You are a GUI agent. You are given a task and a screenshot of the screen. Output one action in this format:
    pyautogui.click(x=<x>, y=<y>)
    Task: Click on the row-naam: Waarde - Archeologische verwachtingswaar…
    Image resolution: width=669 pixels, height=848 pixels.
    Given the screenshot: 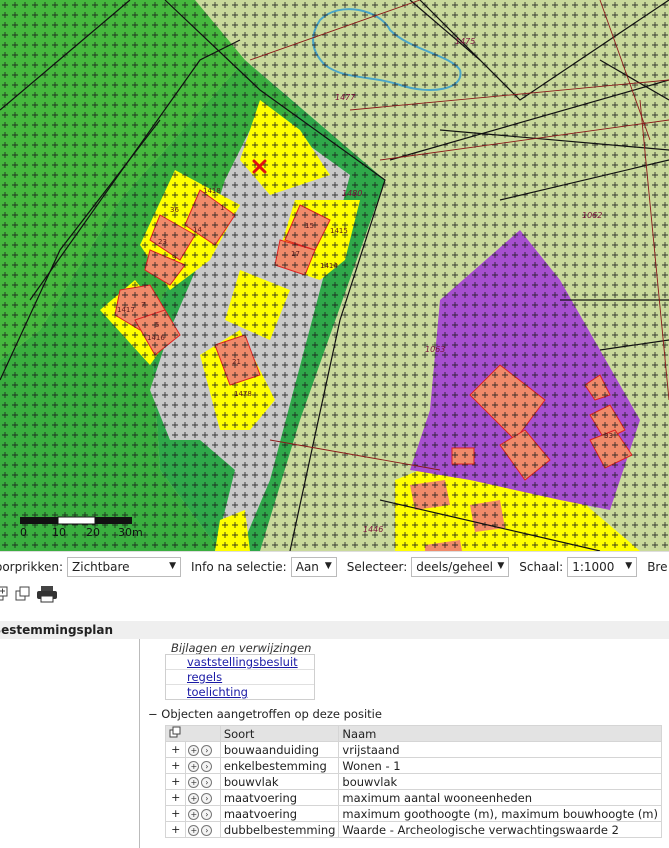 What is the action you would take?
    pyautogui.click(x=500, y=829)
    